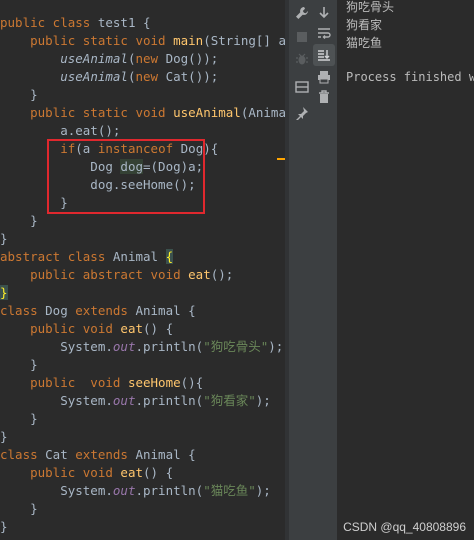 Image resolution: width=474 pixels, height=540 pixels. What do you see at coordinates (324, 55) in the screenshot?
I see `scroll-to-end-icon` at bounding box center [324, 55].